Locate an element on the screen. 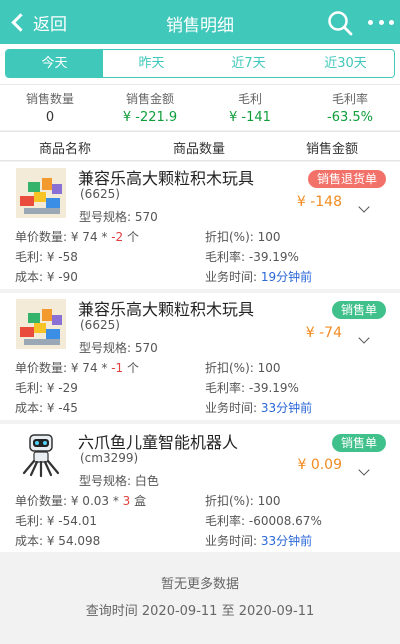 The width and height of the screenshot is (400, 644). unit-price-qty: 单价数量: ¥ 74 * -1 个 is located at coordinates (77, 368).